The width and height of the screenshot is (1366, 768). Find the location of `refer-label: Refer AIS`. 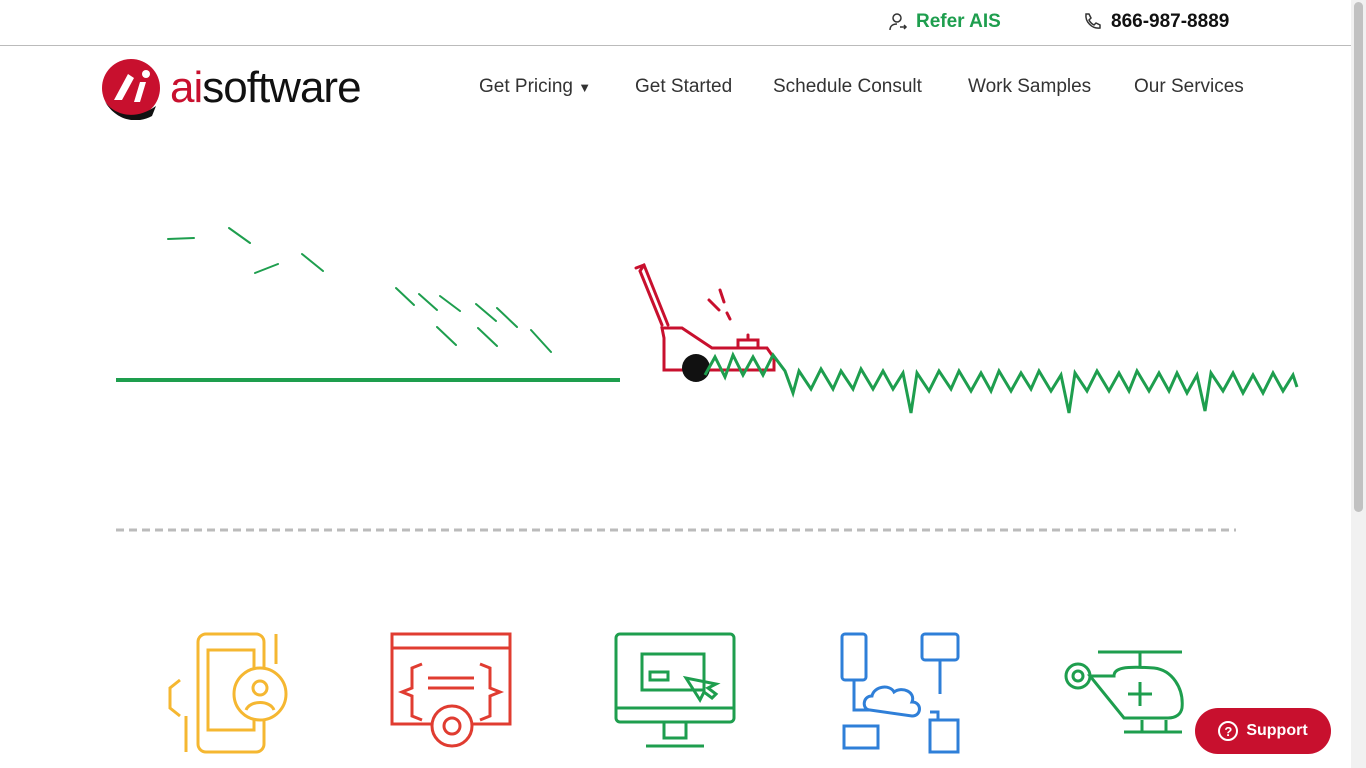

refer-label: Refer AIS is located at coordinates (958, 21).